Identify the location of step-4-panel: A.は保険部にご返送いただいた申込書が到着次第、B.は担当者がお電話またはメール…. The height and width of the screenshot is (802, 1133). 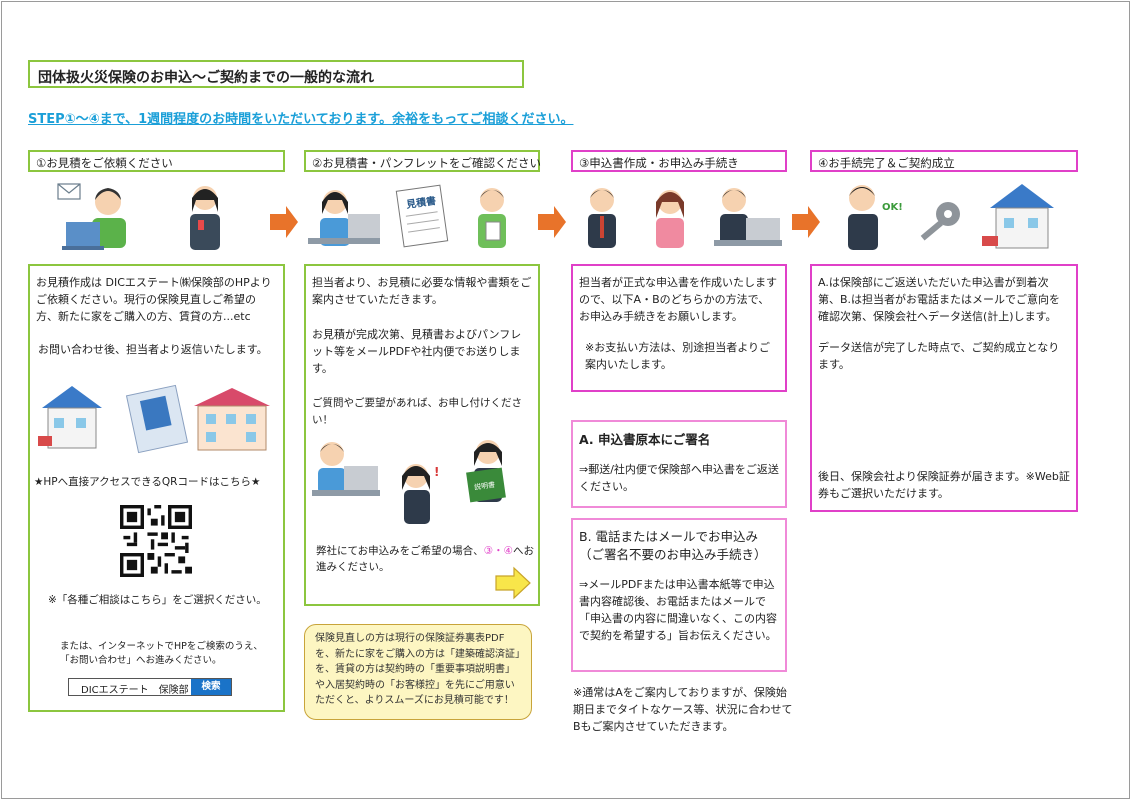
(944, 388).